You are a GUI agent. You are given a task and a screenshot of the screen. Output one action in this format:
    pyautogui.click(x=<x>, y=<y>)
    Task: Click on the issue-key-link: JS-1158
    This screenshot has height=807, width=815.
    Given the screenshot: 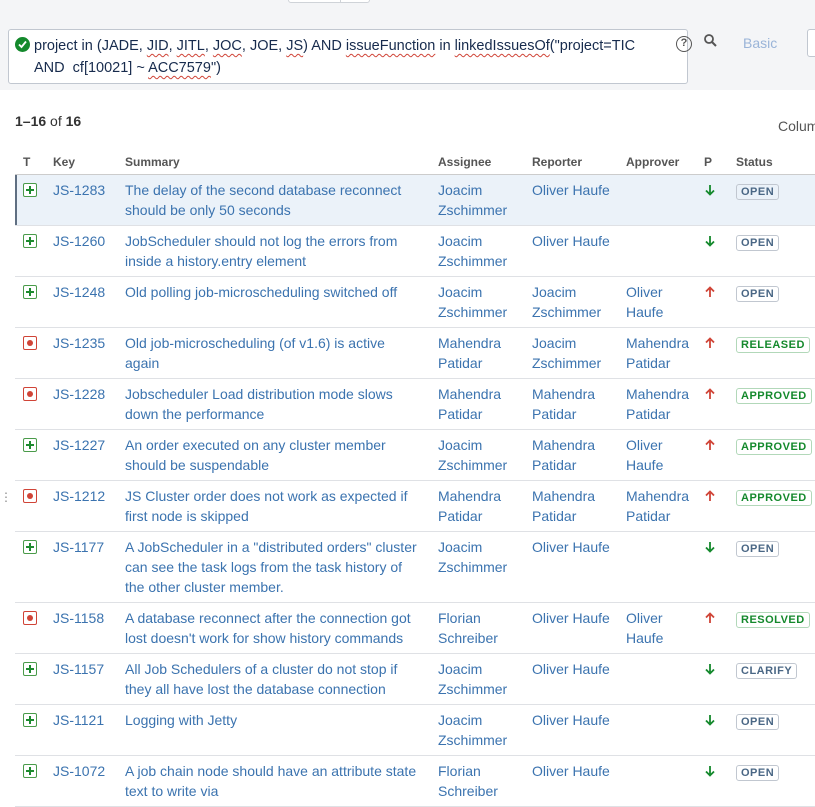 What is the action you would take?
    pyautogui.click(x=78, y=618)
    